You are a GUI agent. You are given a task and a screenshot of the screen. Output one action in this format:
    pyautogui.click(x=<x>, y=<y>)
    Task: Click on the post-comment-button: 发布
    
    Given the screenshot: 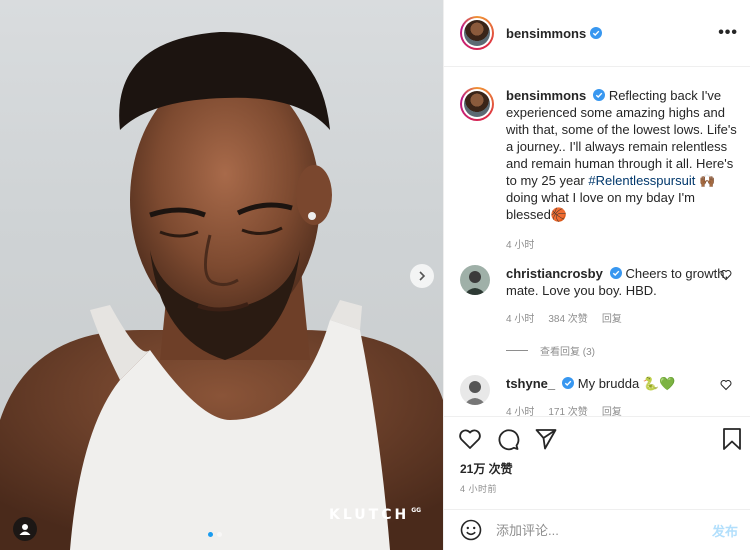 What is the action you would take?
    pyautogui.click(x=725, y=530)
    